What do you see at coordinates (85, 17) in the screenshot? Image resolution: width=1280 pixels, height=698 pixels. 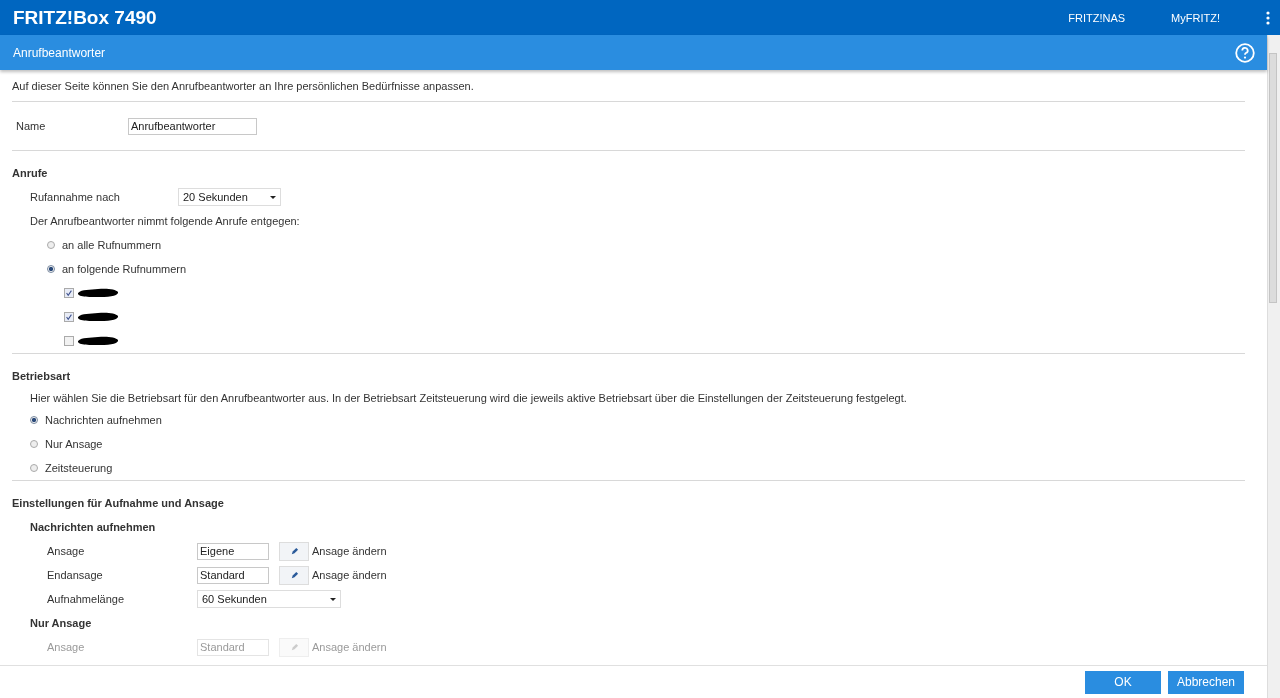 I see `brand-title: FRITZ!Box 7490` at bounding box center [85, 17].